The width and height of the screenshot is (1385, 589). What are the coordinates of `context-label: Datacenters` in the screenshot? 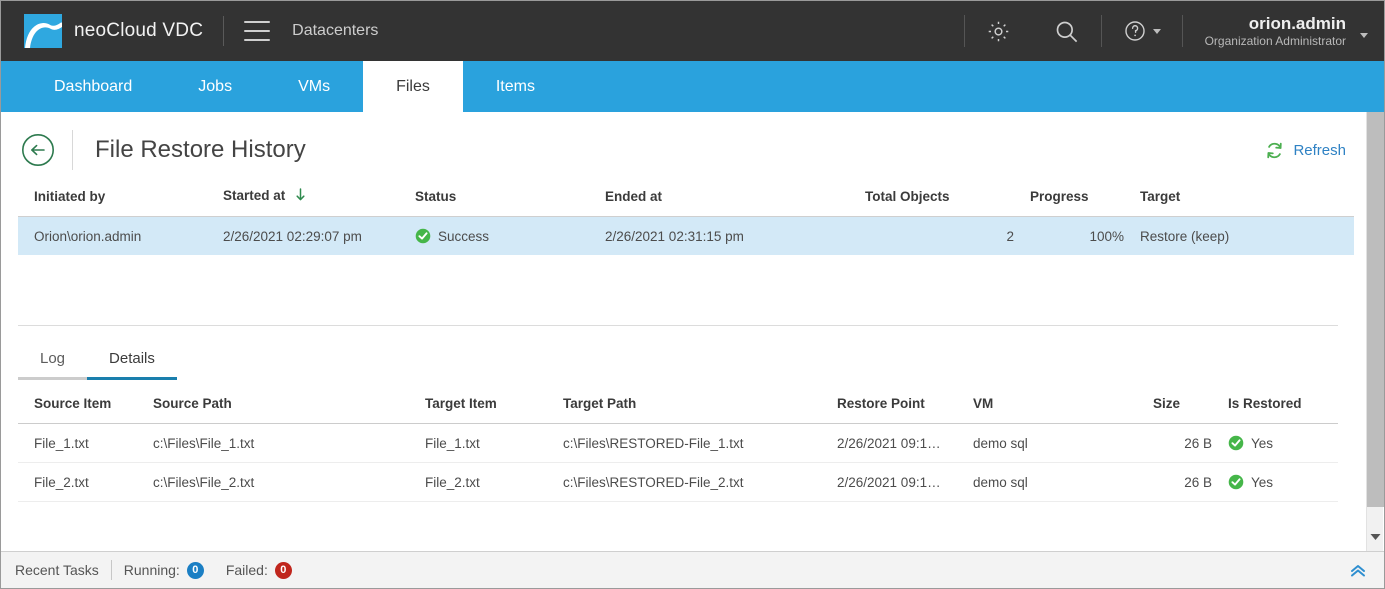 It's located at (335, 31).